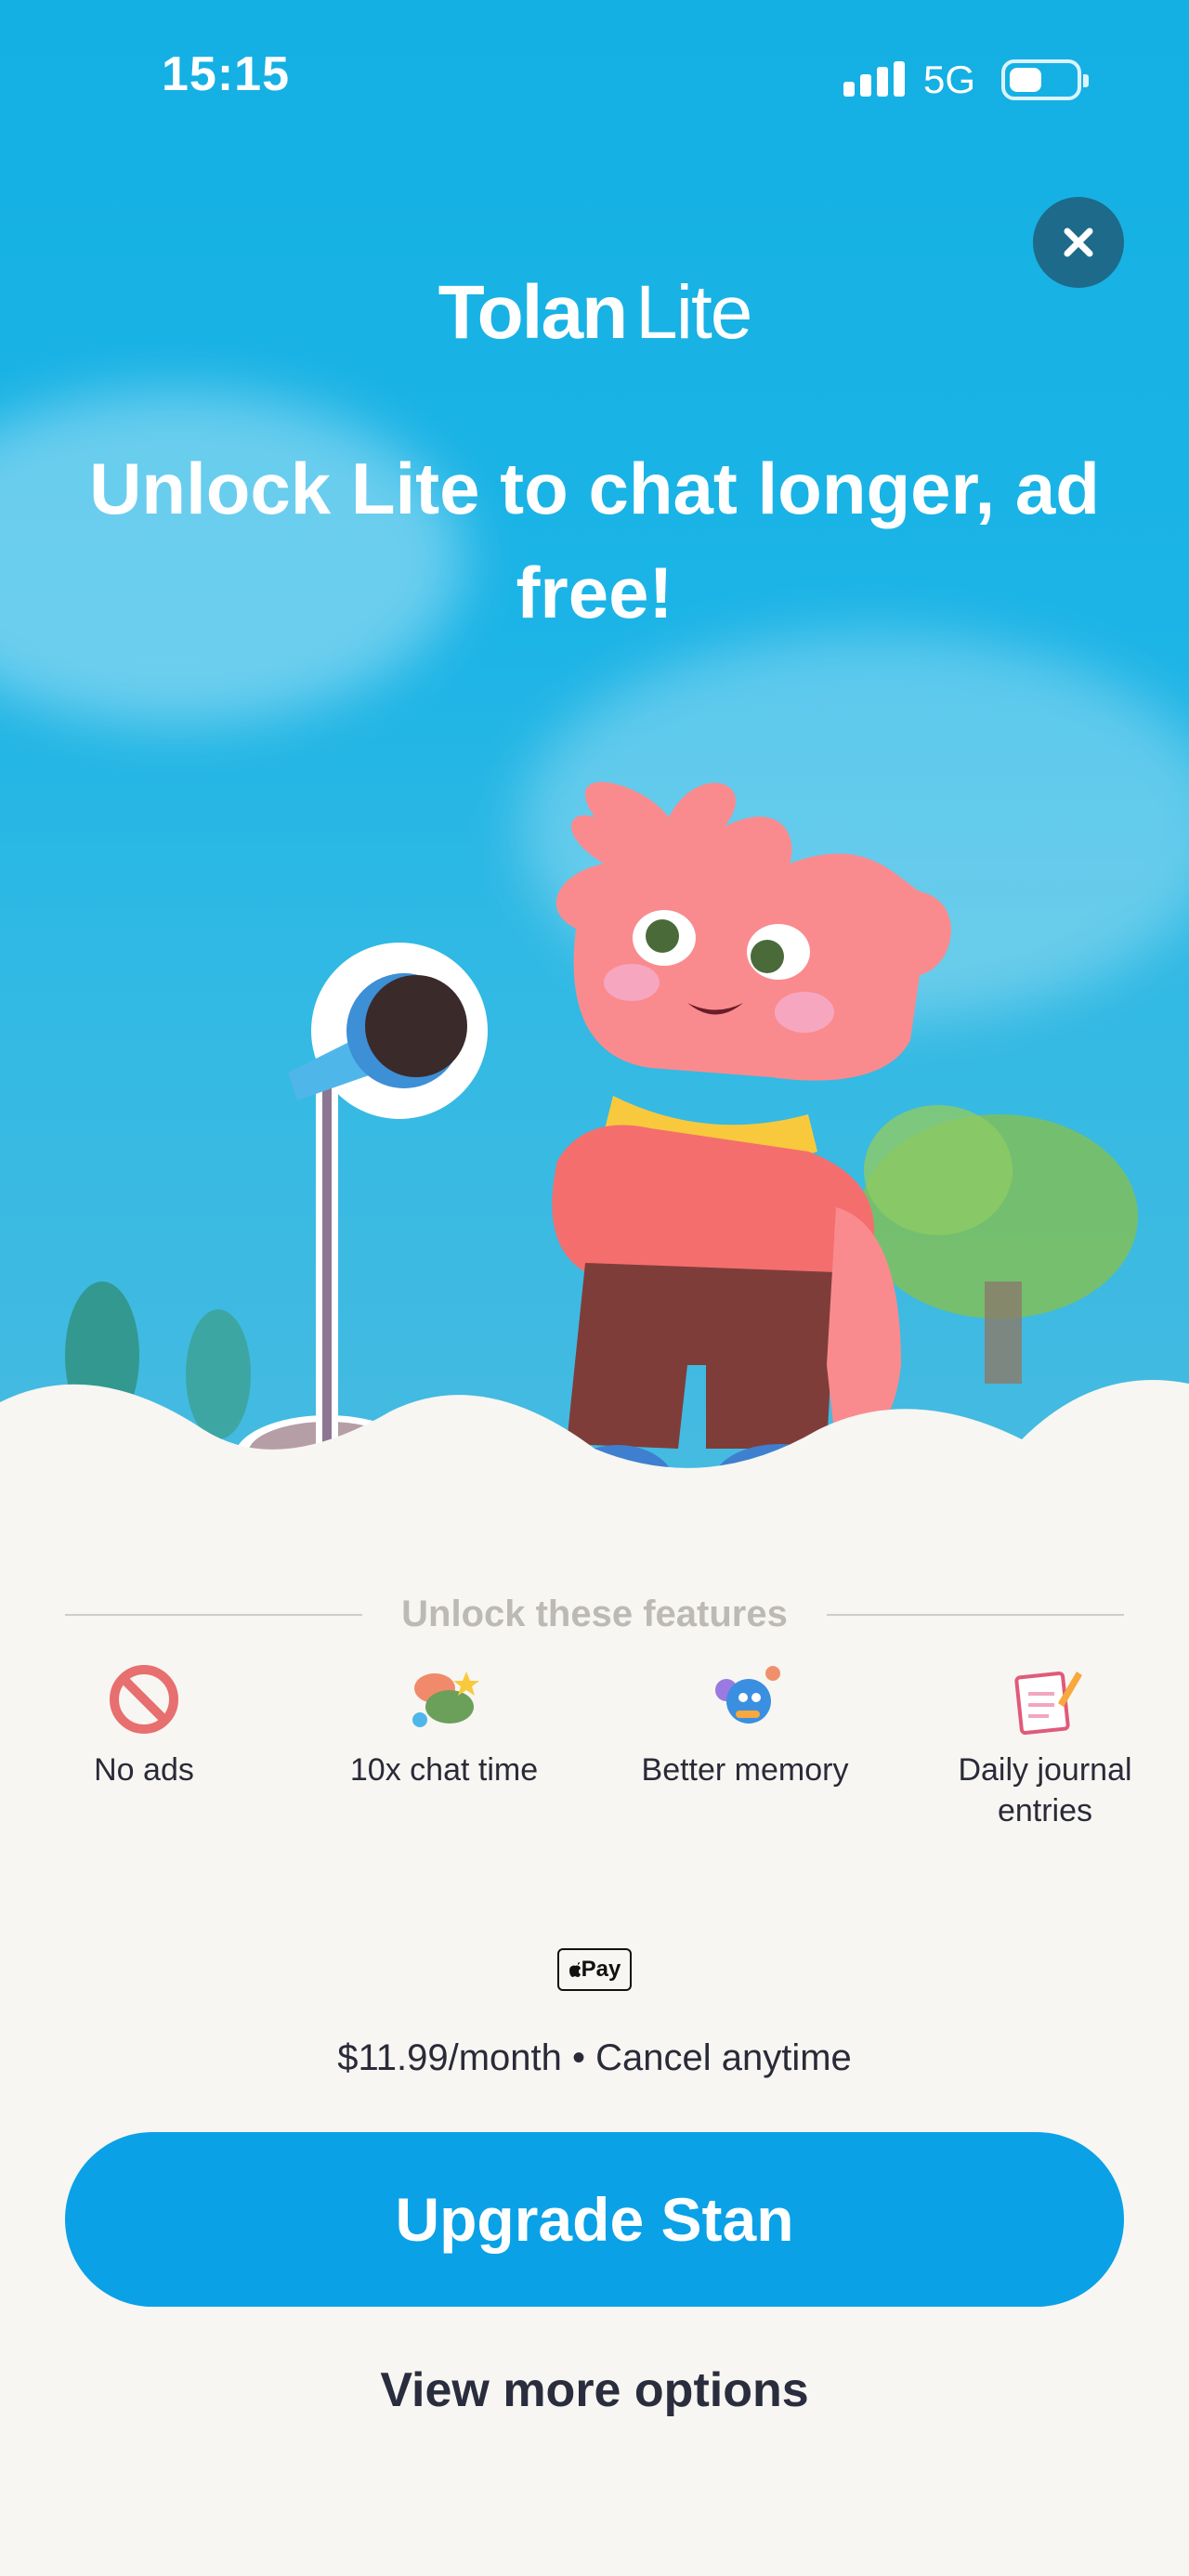 This screenshot has height=2576, width=1189. I want to click on price-text: $11.99/month • Cancel anytime, so click(594, 2057).